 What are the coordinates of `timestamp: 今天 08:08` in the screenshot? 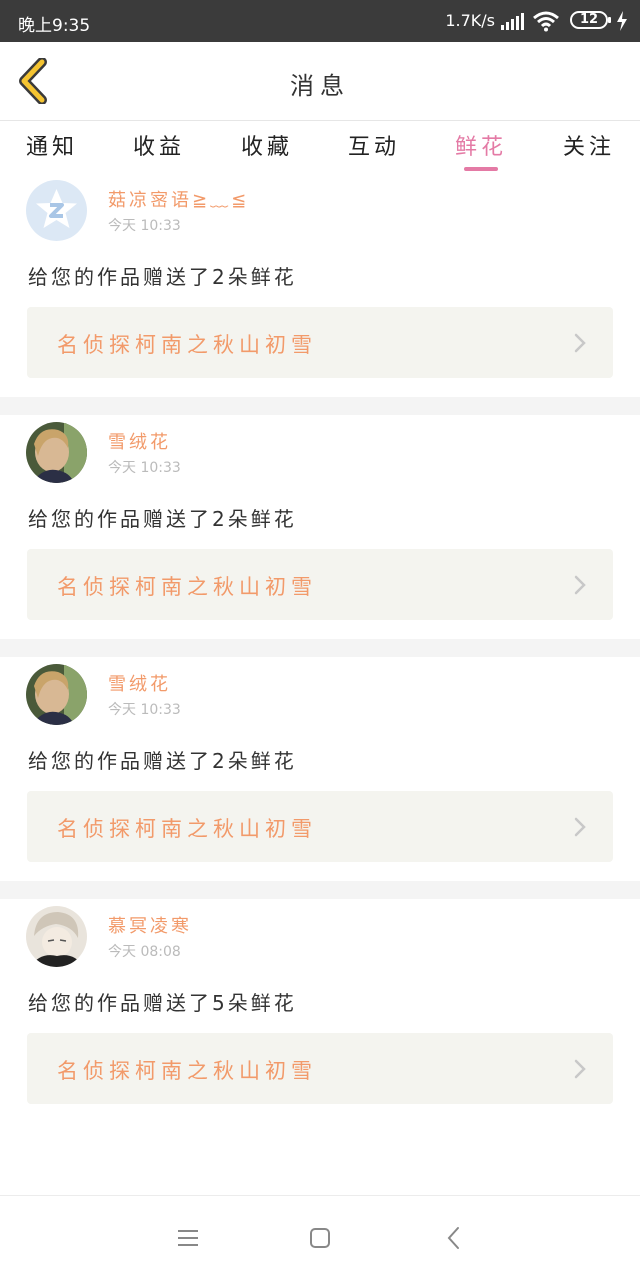 It's located at (144, 952).